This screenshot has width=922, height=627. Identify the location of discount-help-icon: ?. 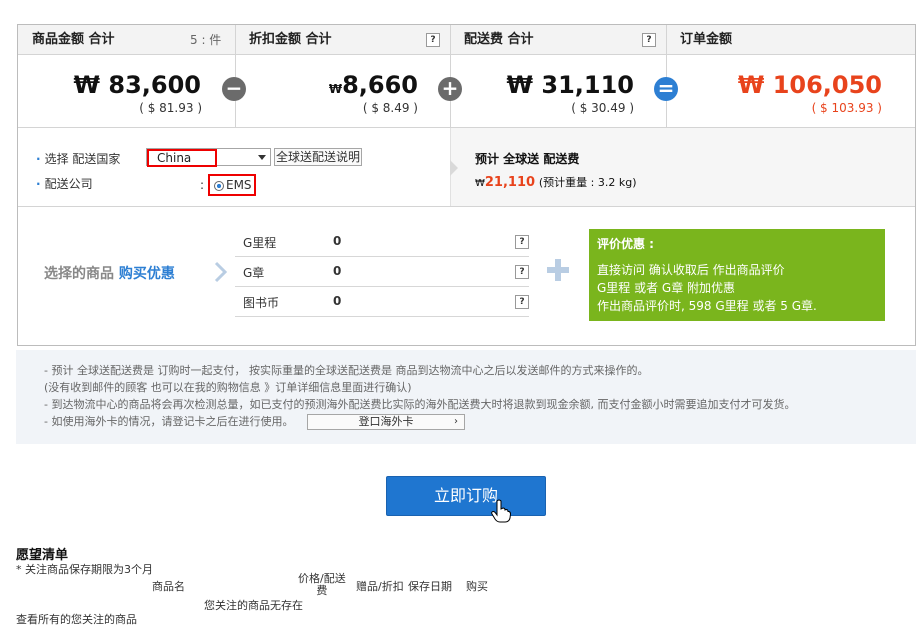
(433, 40).